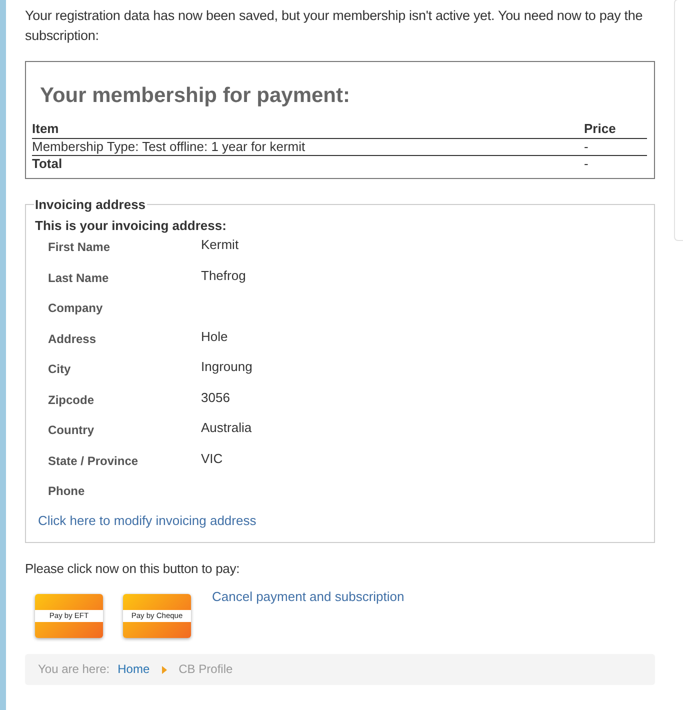 The width and height of the screenshot is (683, 710). Describe the element at coordinates (164, 670) in the screenshot. I see `chevron-icon` at that location.